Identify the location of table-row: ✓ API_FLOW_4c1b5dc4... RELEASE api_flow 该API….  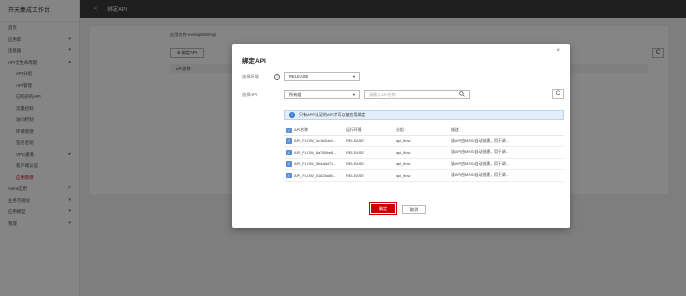
(424, 141).